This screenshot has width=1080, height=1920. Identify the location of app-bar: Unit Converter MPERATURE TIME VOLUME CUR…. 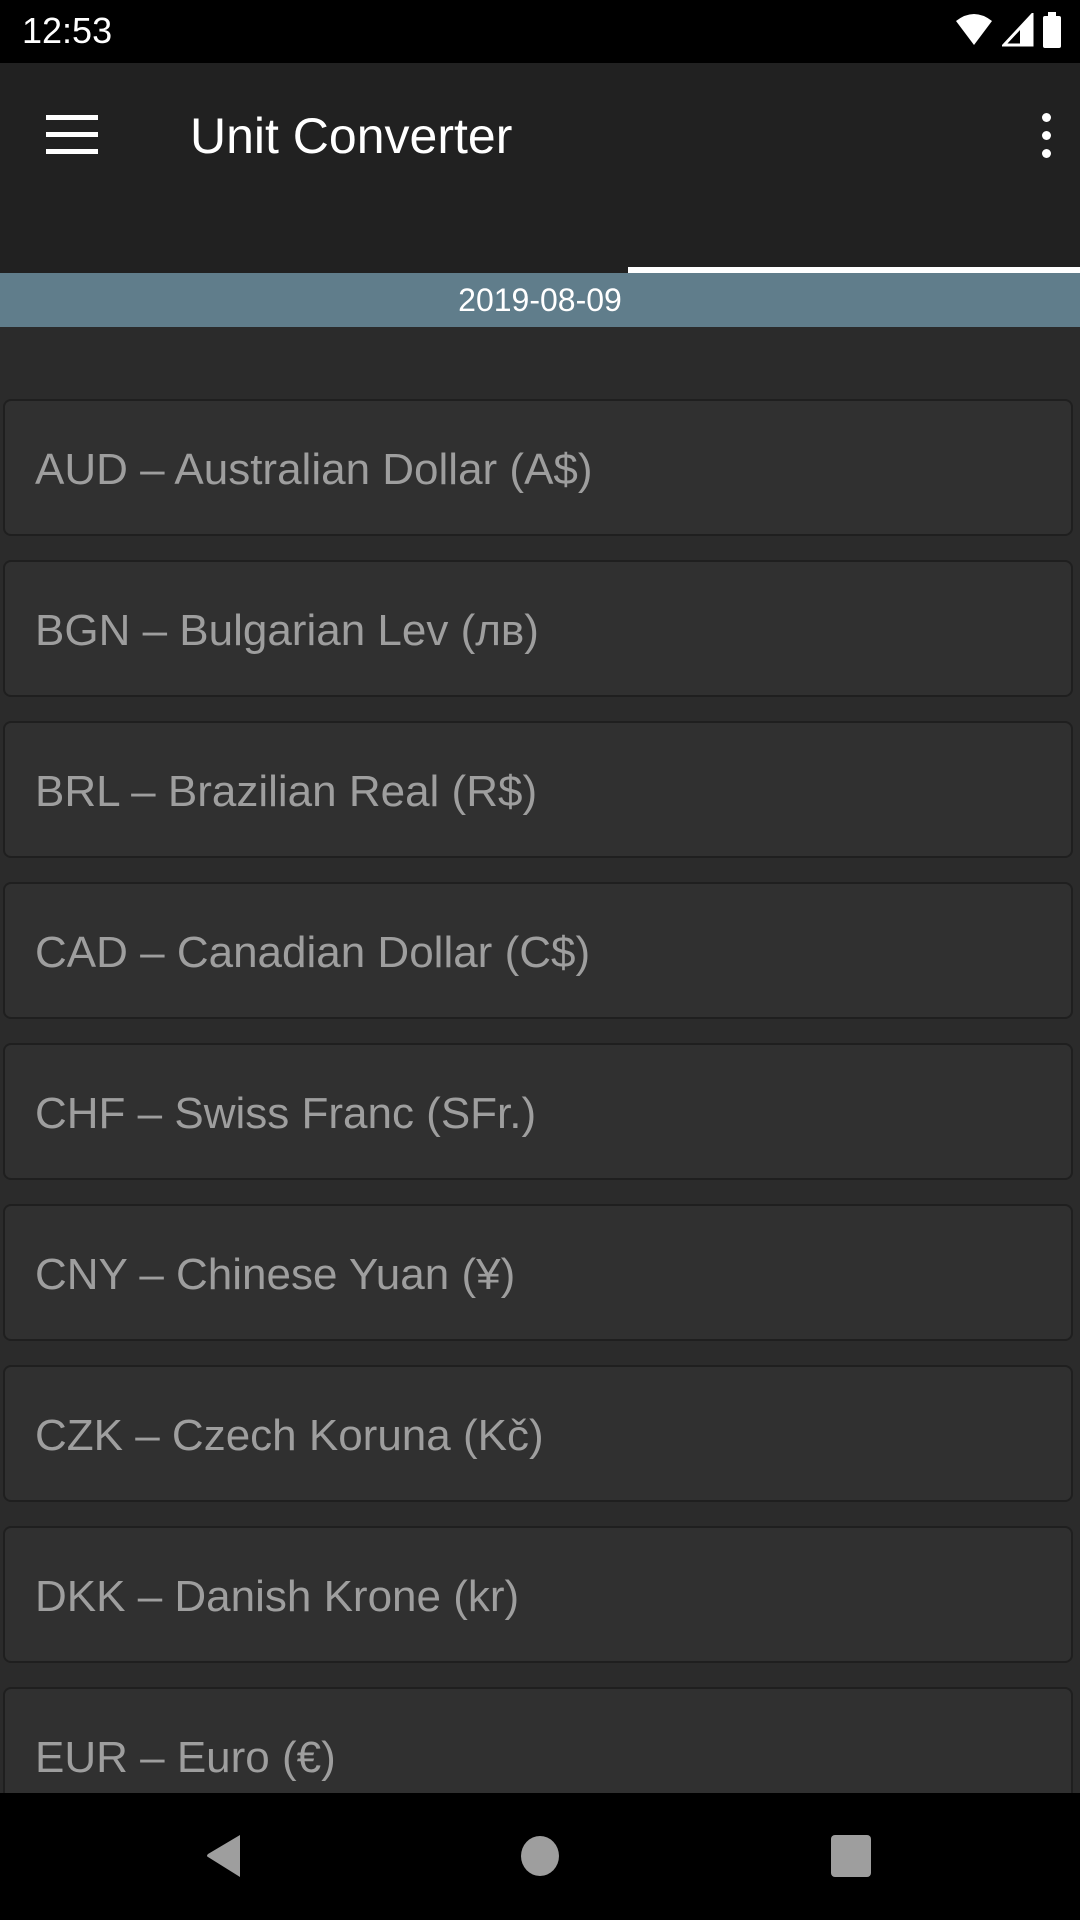
(540, 188).